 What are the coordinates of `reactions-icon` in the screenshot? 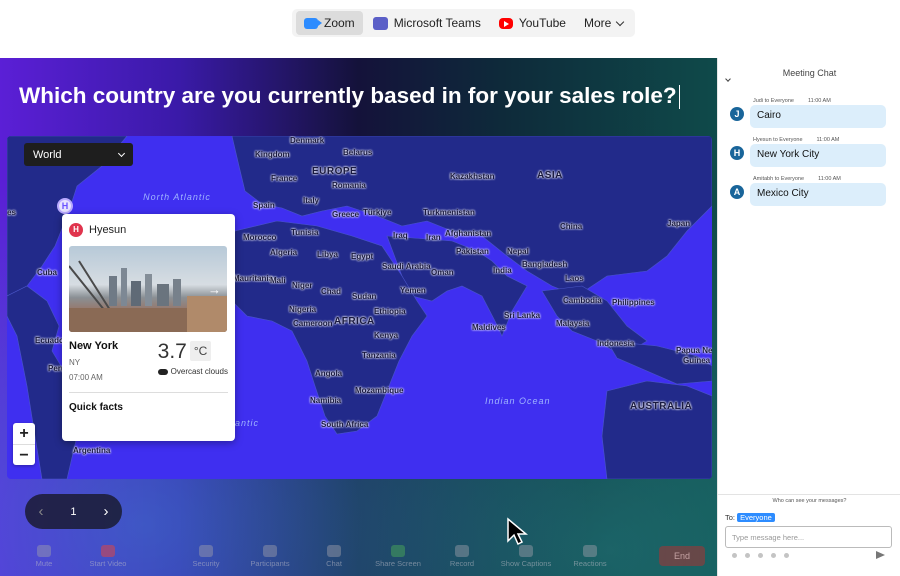 It's located at (590, 550).